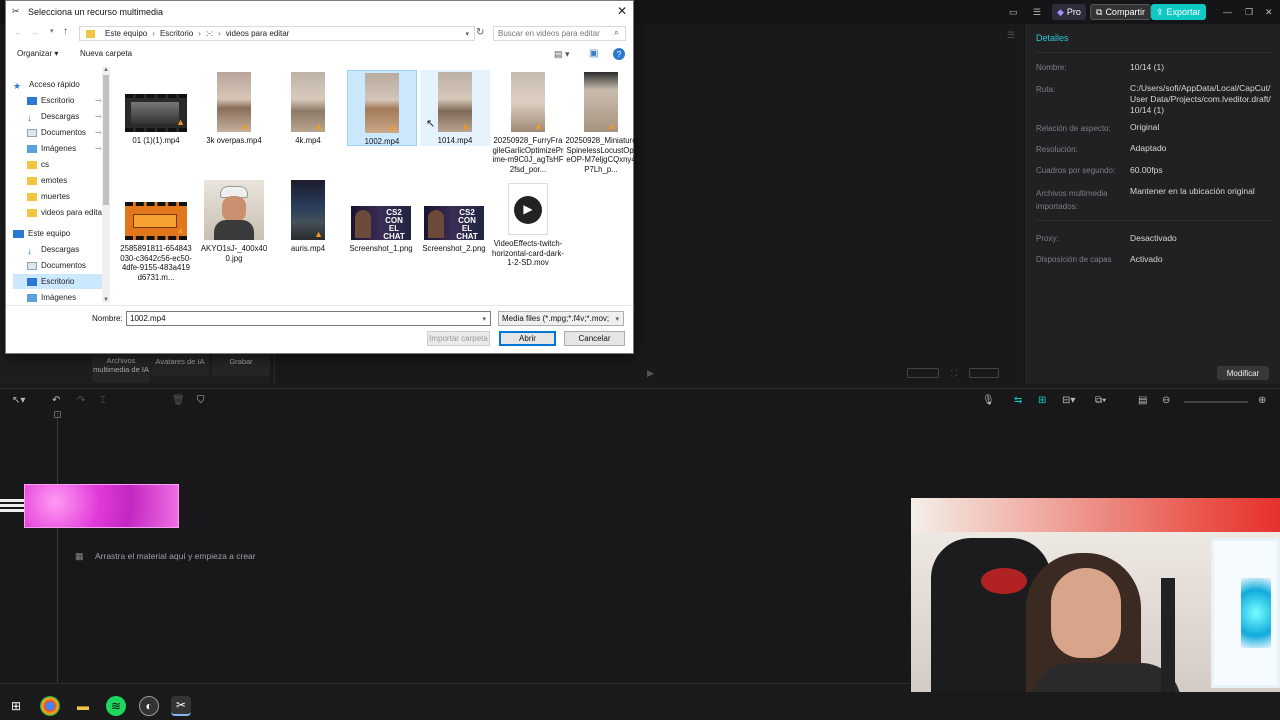 This screenshot has width=1280, height=720. I want to click on player-menu-icon: ☰, so click(1011, 35).